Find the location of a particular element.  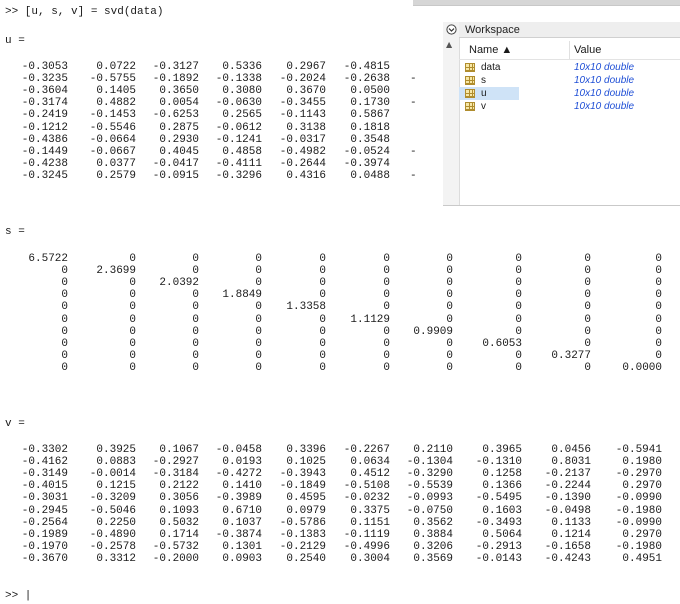

matrix-cell: -0.5108 is located at coordinates (366, 486).